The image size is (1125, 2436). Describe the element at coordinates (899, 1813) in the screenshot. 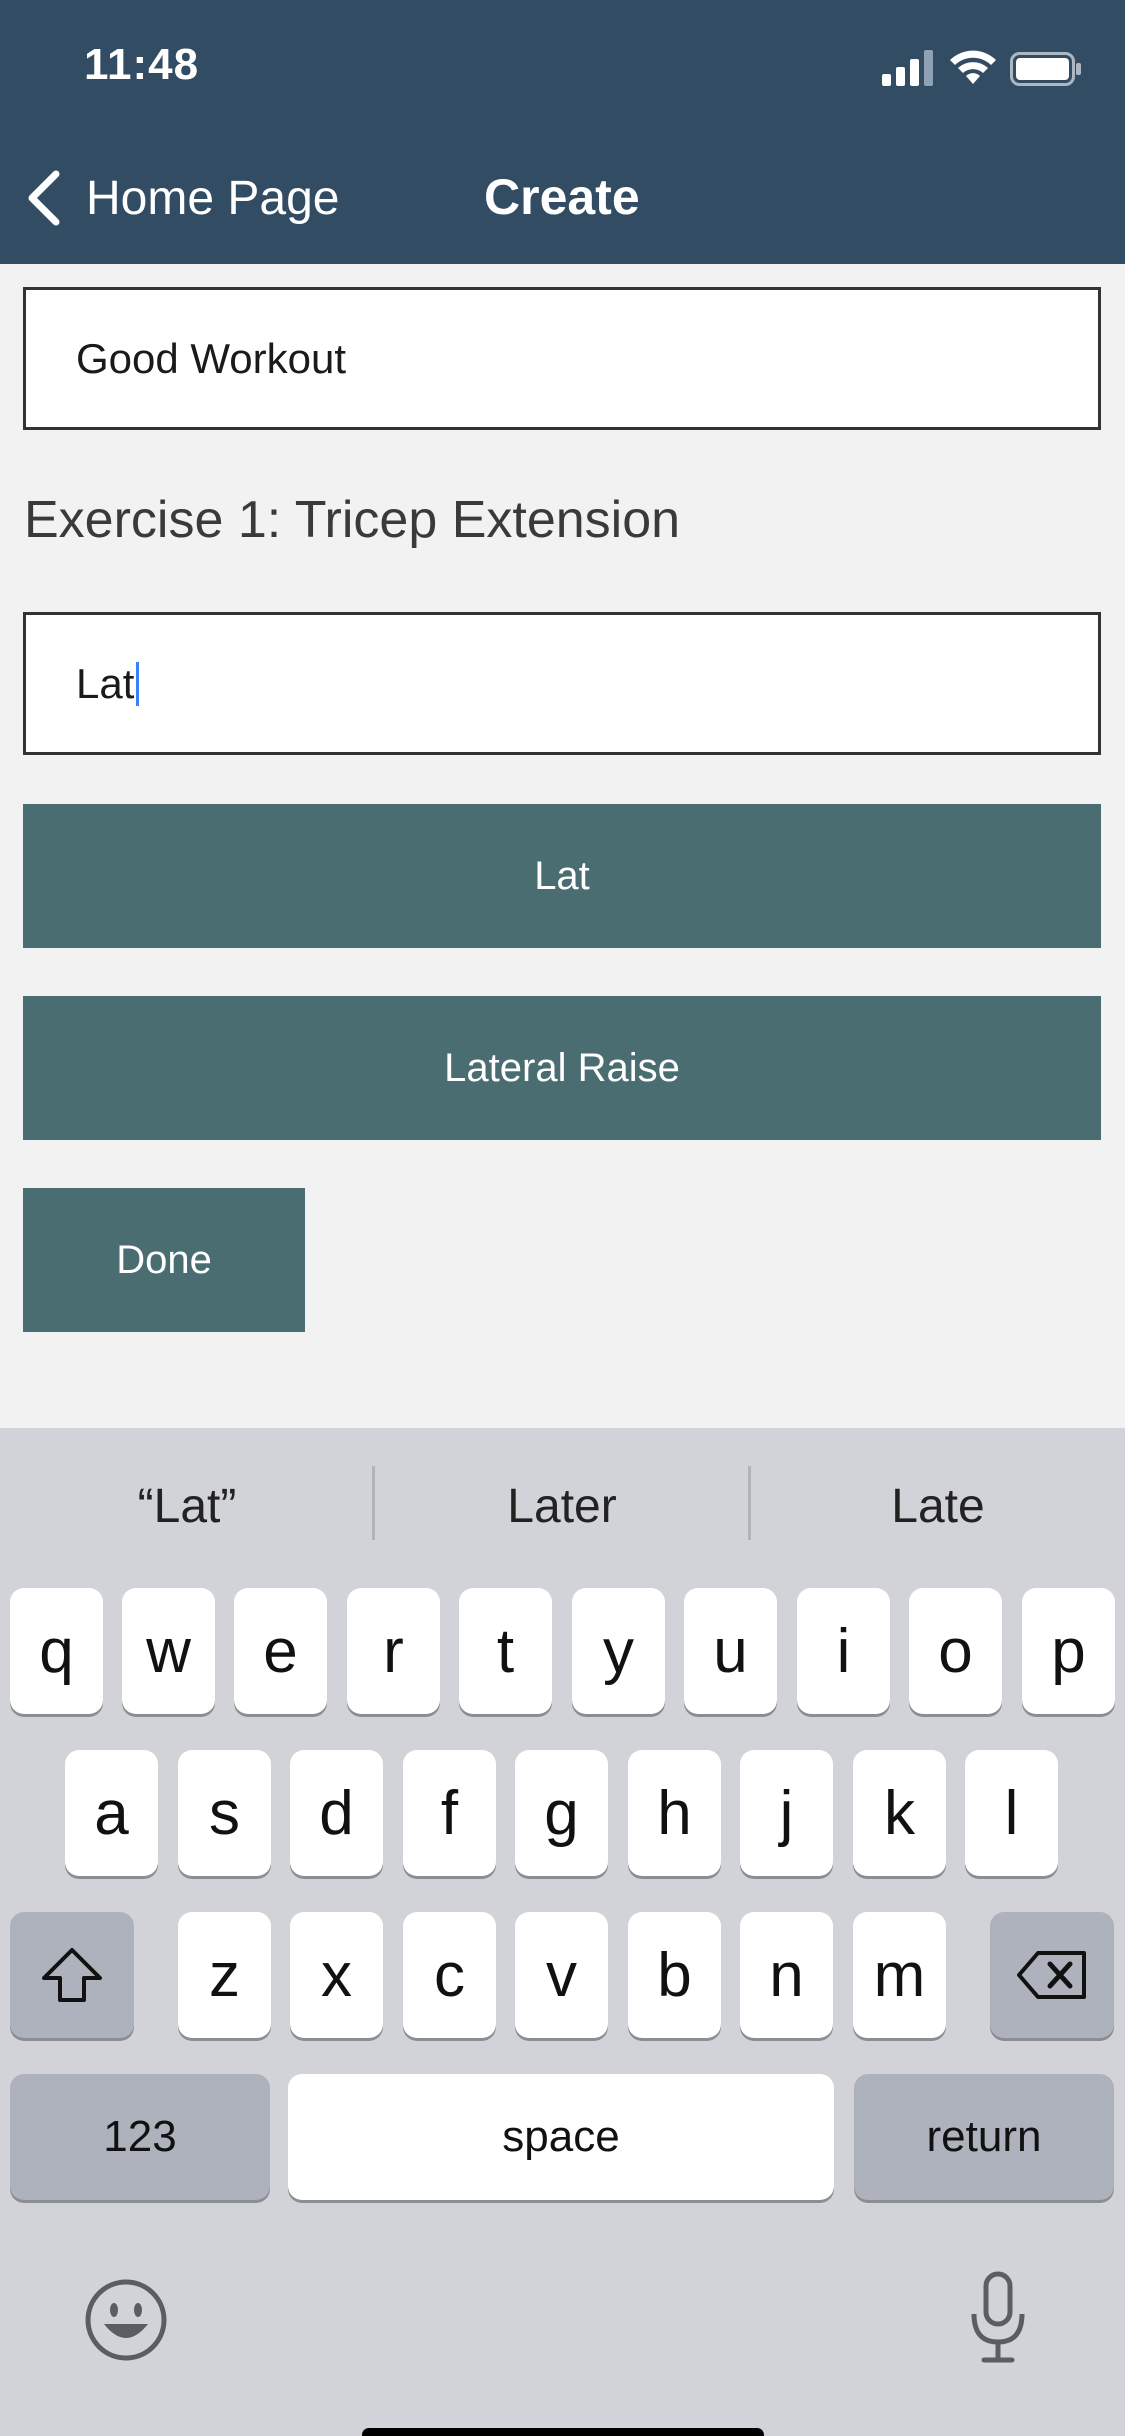

I see `key-k: k` at that location.